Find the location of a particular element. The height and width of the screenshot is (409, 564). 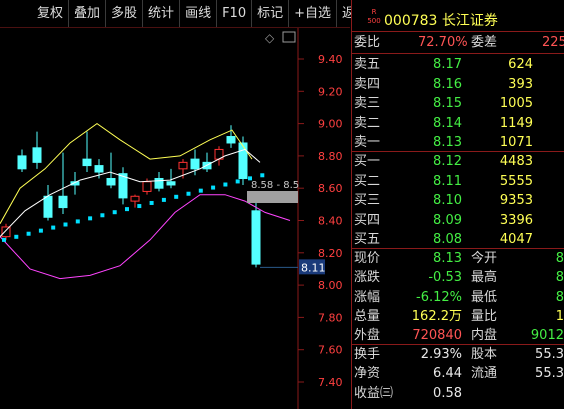

sell-label: 卖三 is located at coordinates (367, 103).